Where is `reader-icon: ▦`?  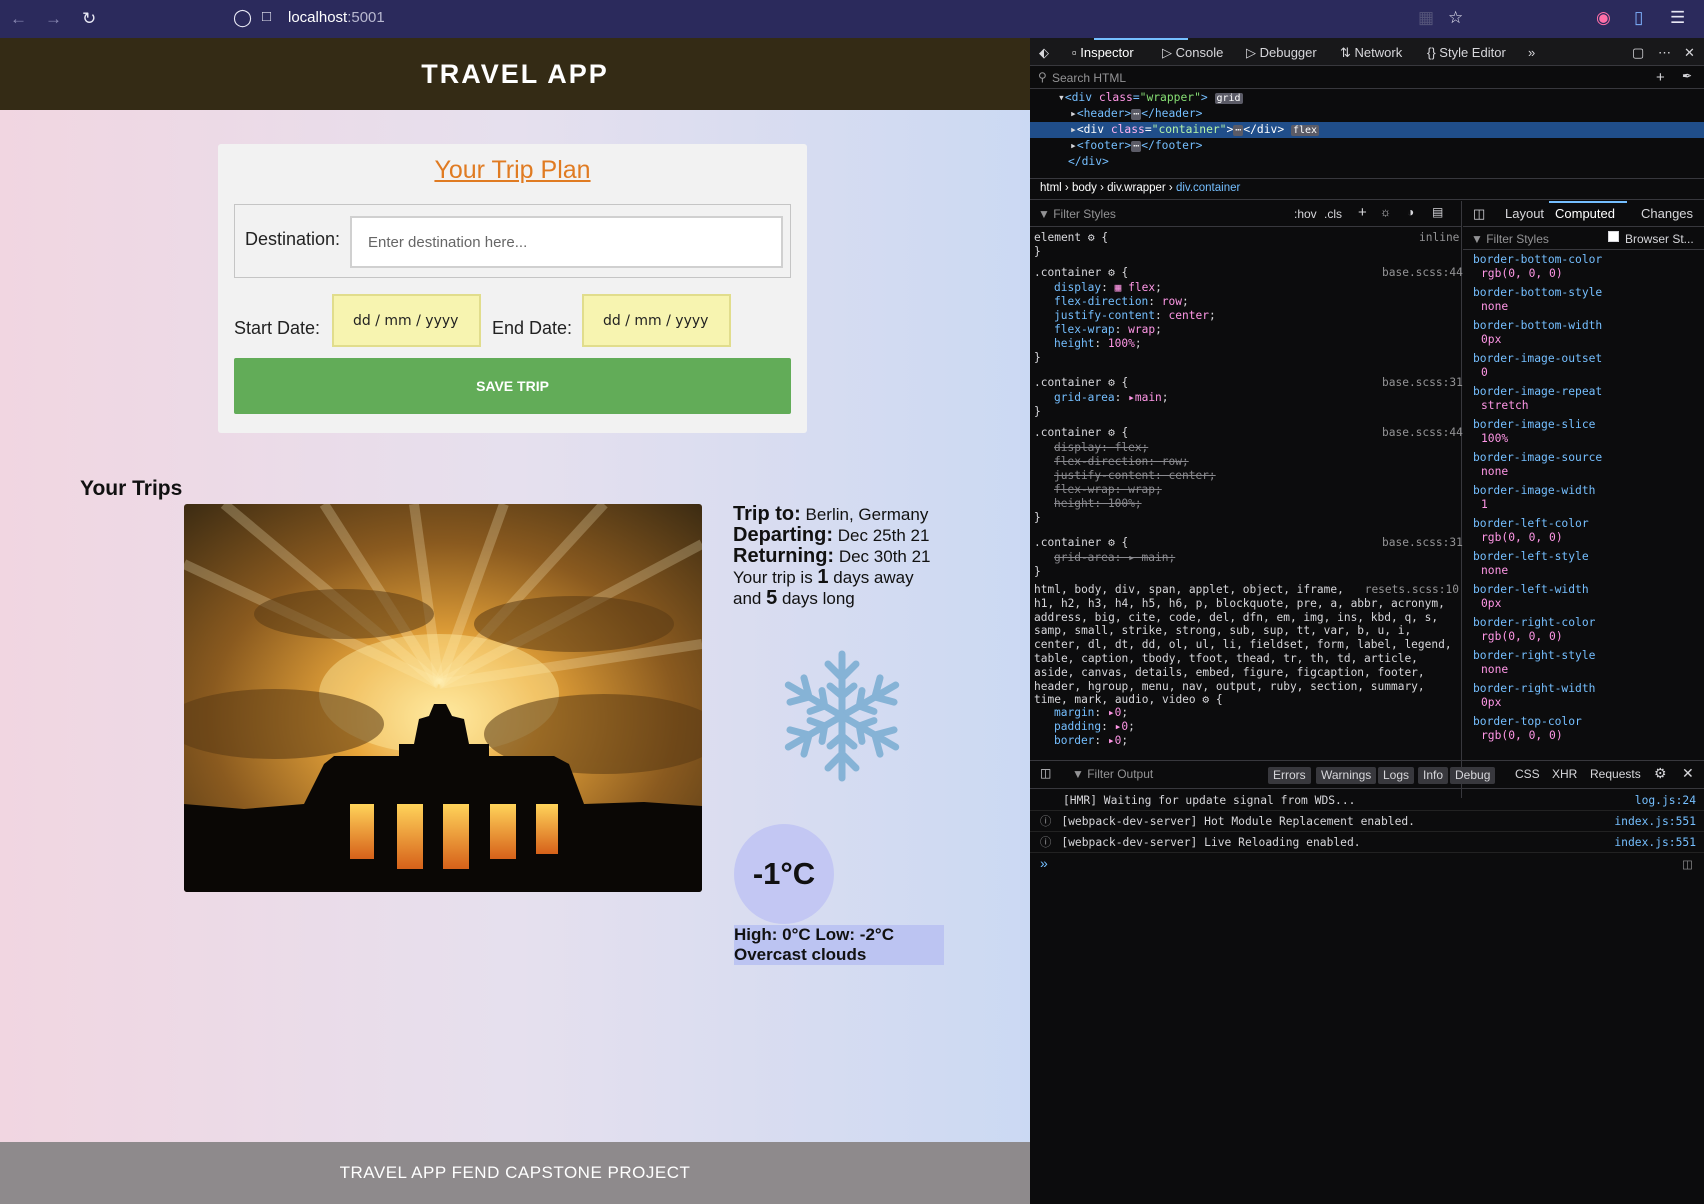
reader-icon: ▦ is located at coordinates (1426, 18).